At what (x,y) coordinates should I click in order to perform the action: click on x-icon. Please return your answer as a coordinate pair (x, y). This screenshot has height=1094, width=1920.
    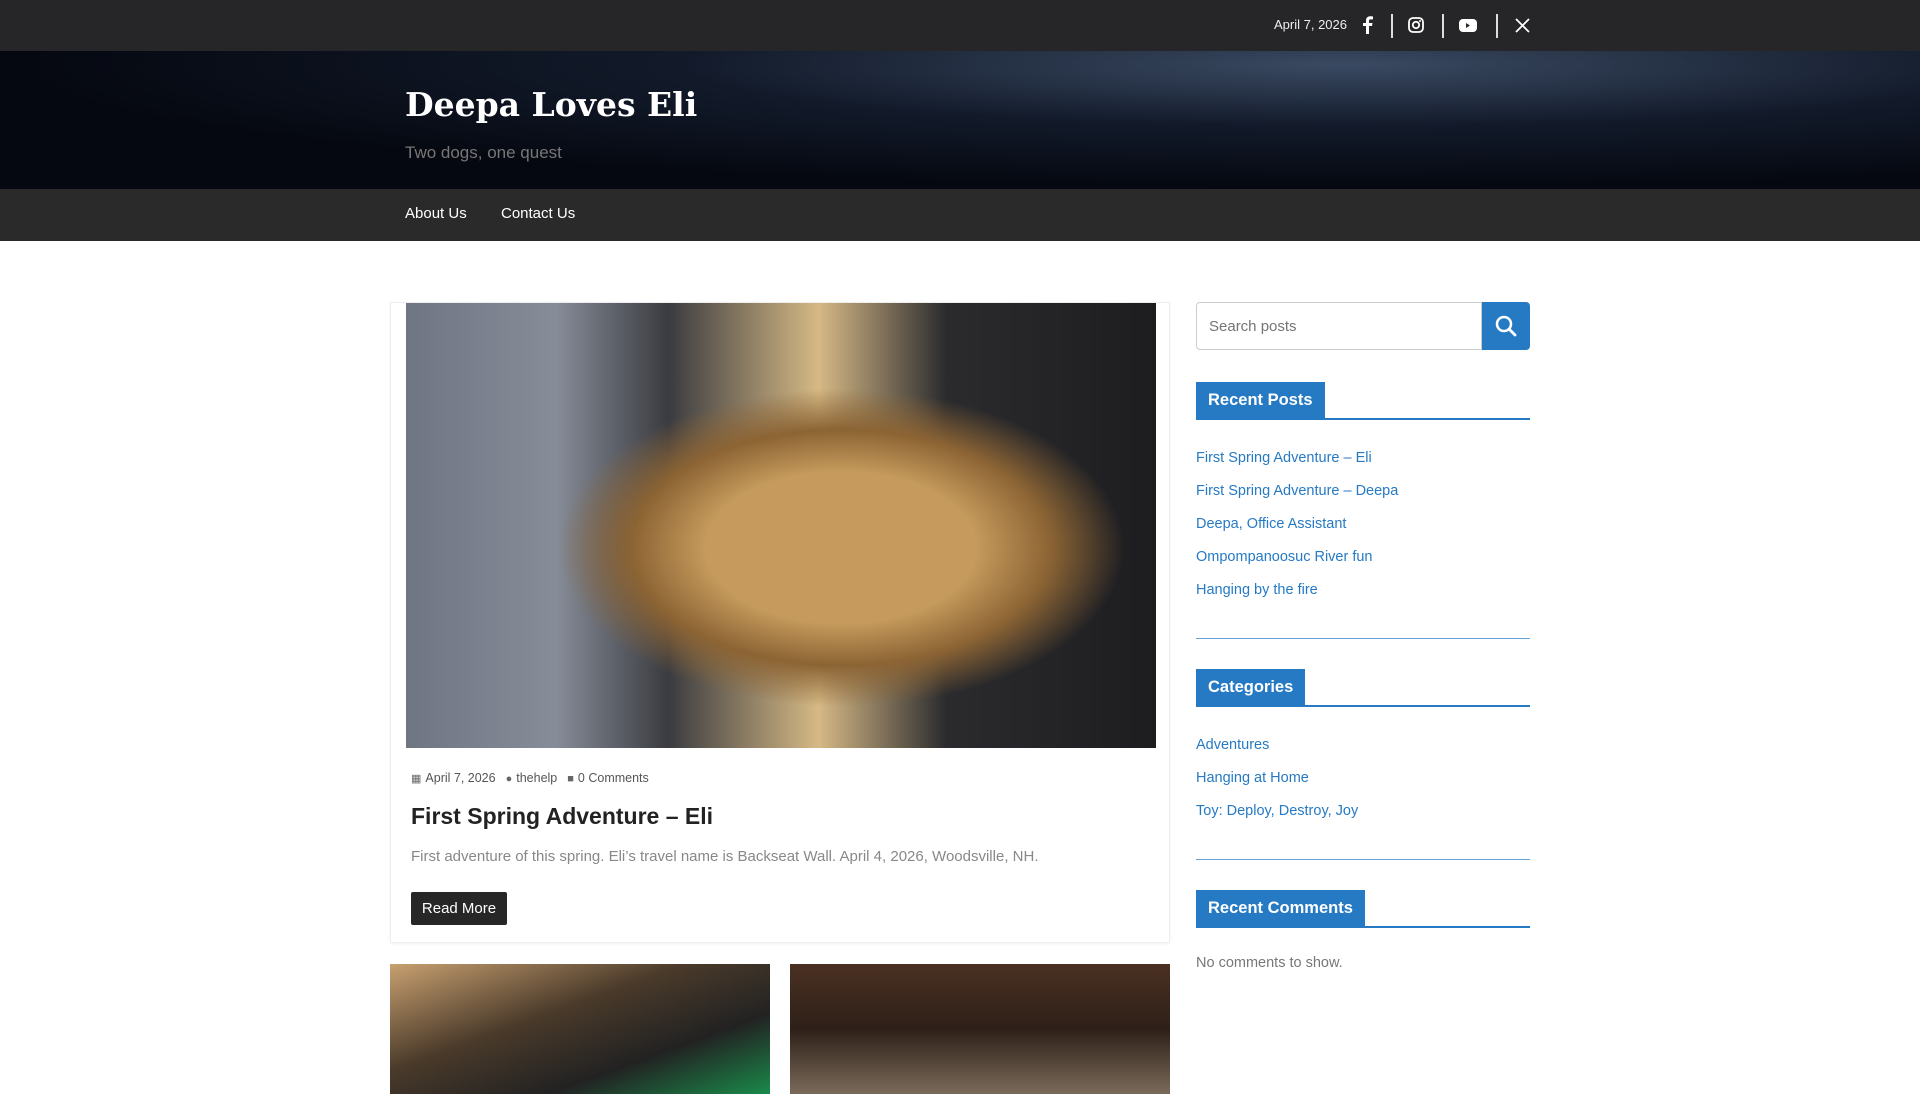
    Looking at the image, I should click on (1522, 25).